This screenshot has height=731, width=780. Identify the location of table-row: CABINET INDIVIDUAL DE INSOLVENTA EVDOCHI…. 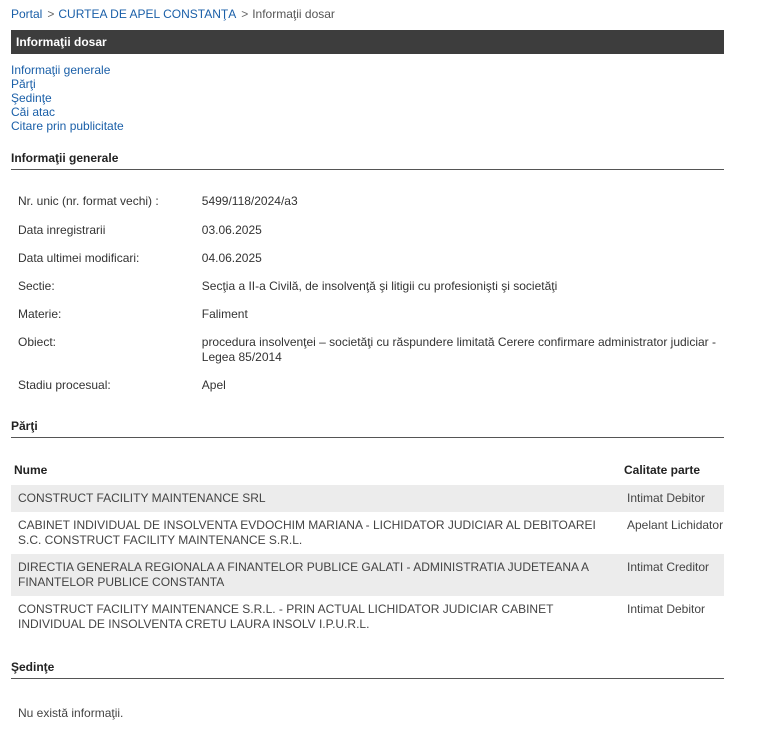
(367, 533).